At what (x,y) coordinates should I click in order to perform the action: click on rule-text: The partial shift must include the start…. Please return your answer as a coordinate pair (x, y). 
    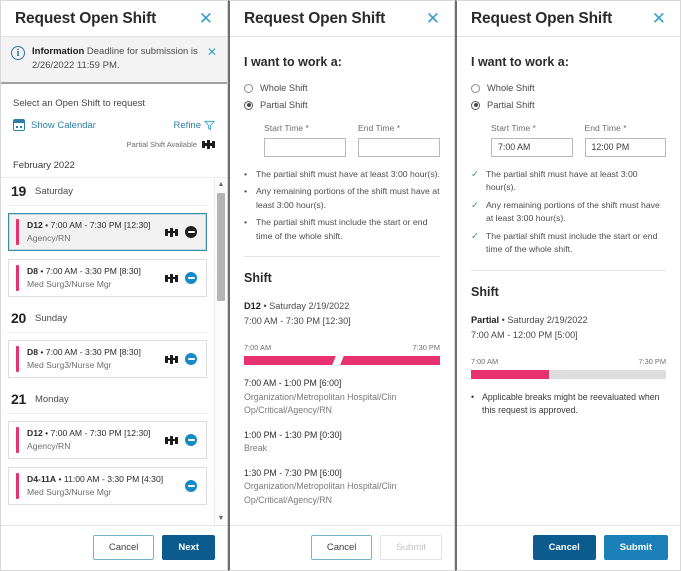
    Looking at the image, I should click on (572, 242).